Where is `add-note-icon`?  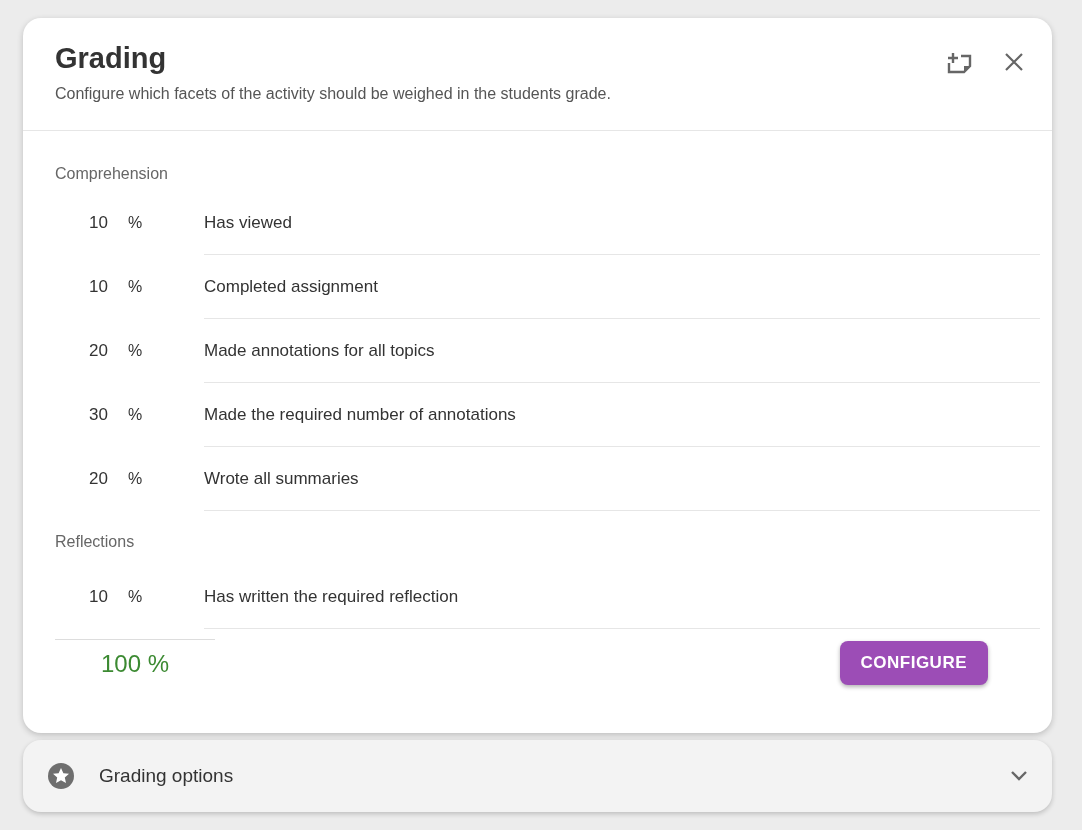 add-note-icon is located at coordinates (960, 64).